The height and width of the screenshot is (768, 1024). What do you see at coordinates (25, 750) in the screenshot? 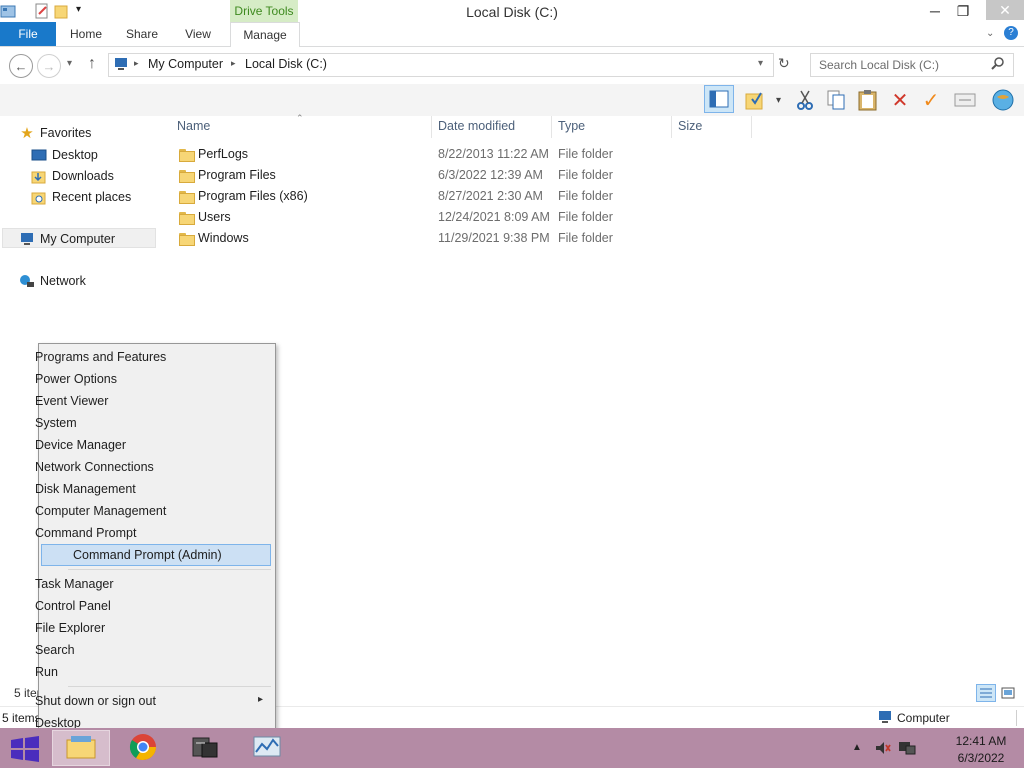
I see `start-button` at bounding box center [25, 750].